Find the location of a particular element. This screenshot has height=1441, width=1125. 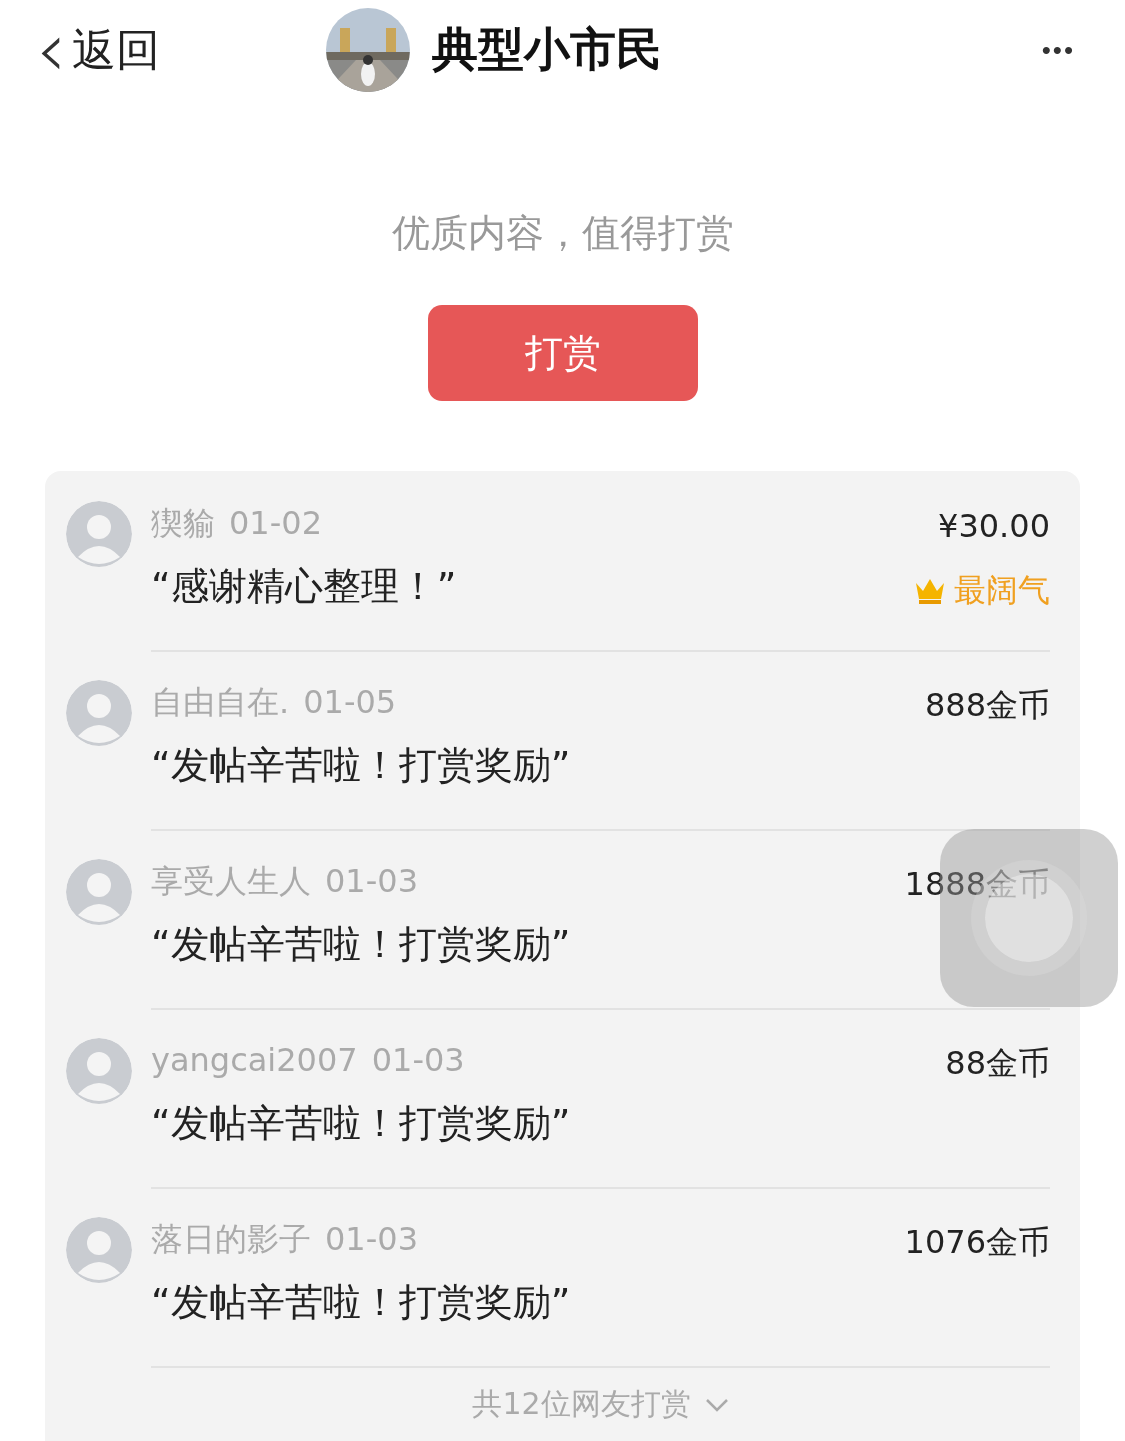

reward-amount: 1888金币 is located at coordinates (977, 884).